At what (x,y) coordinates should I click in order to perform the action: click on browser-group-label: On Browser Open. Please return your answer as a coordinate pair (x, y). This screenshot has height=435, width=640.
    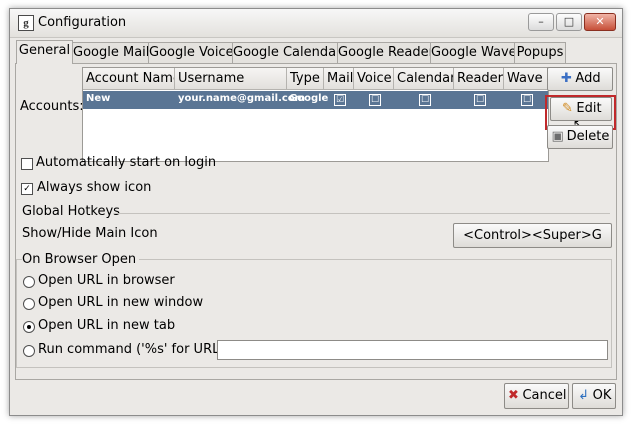
    Looking at the image, I should click on (81, 259).